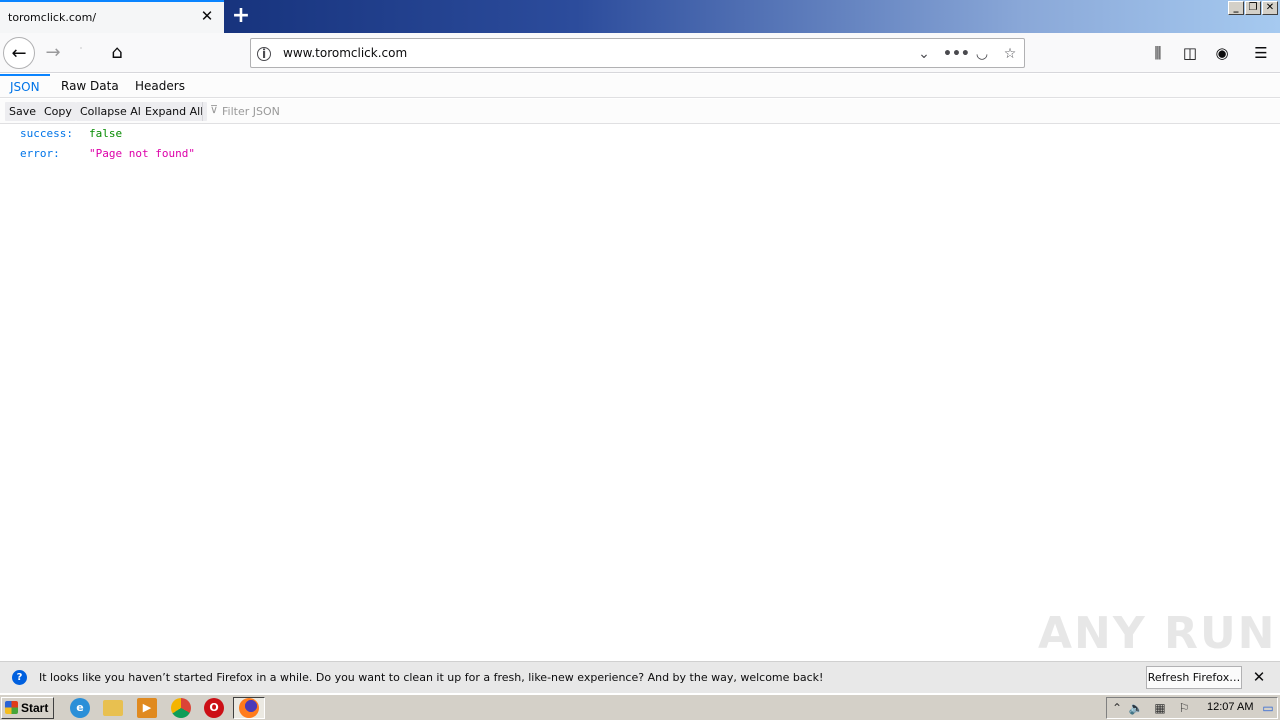  Describe the element at coordinates (147, 708) in the screenshot. I see `media-player-icon: ▶` at that location.